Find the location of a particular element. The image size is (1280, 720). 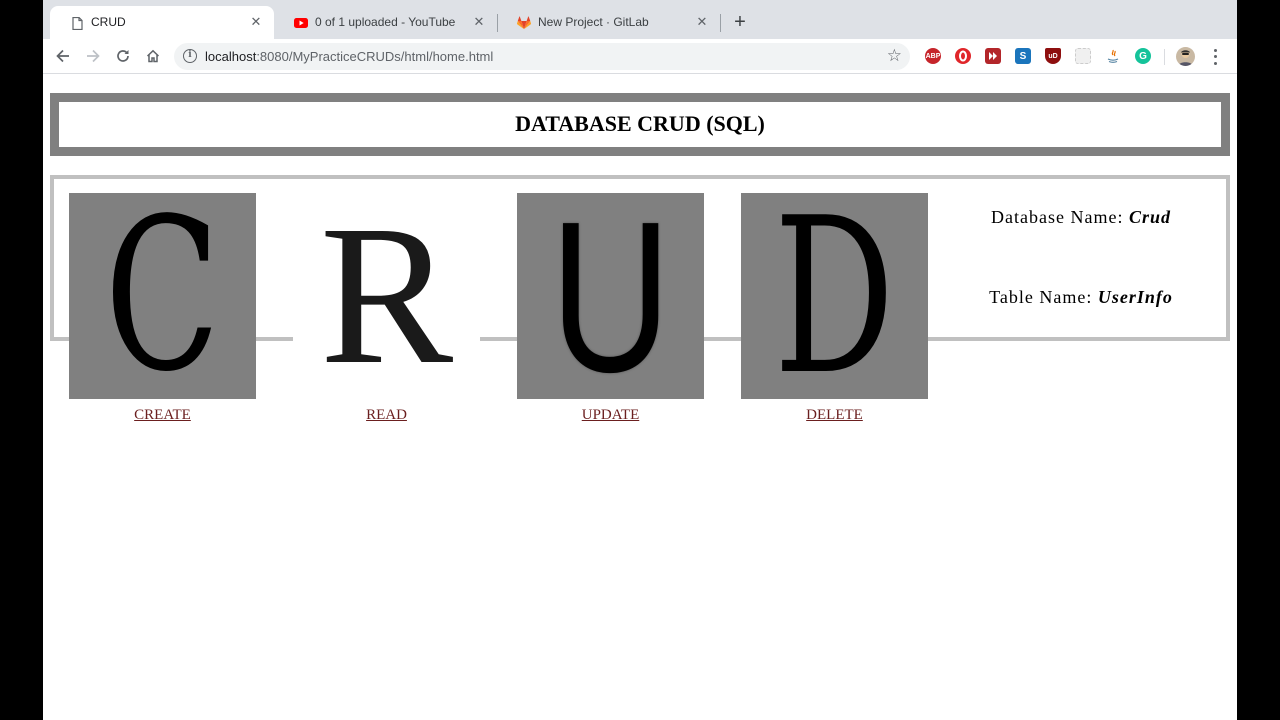

delete-card: D DELETE is located at coordinates (834, 308).